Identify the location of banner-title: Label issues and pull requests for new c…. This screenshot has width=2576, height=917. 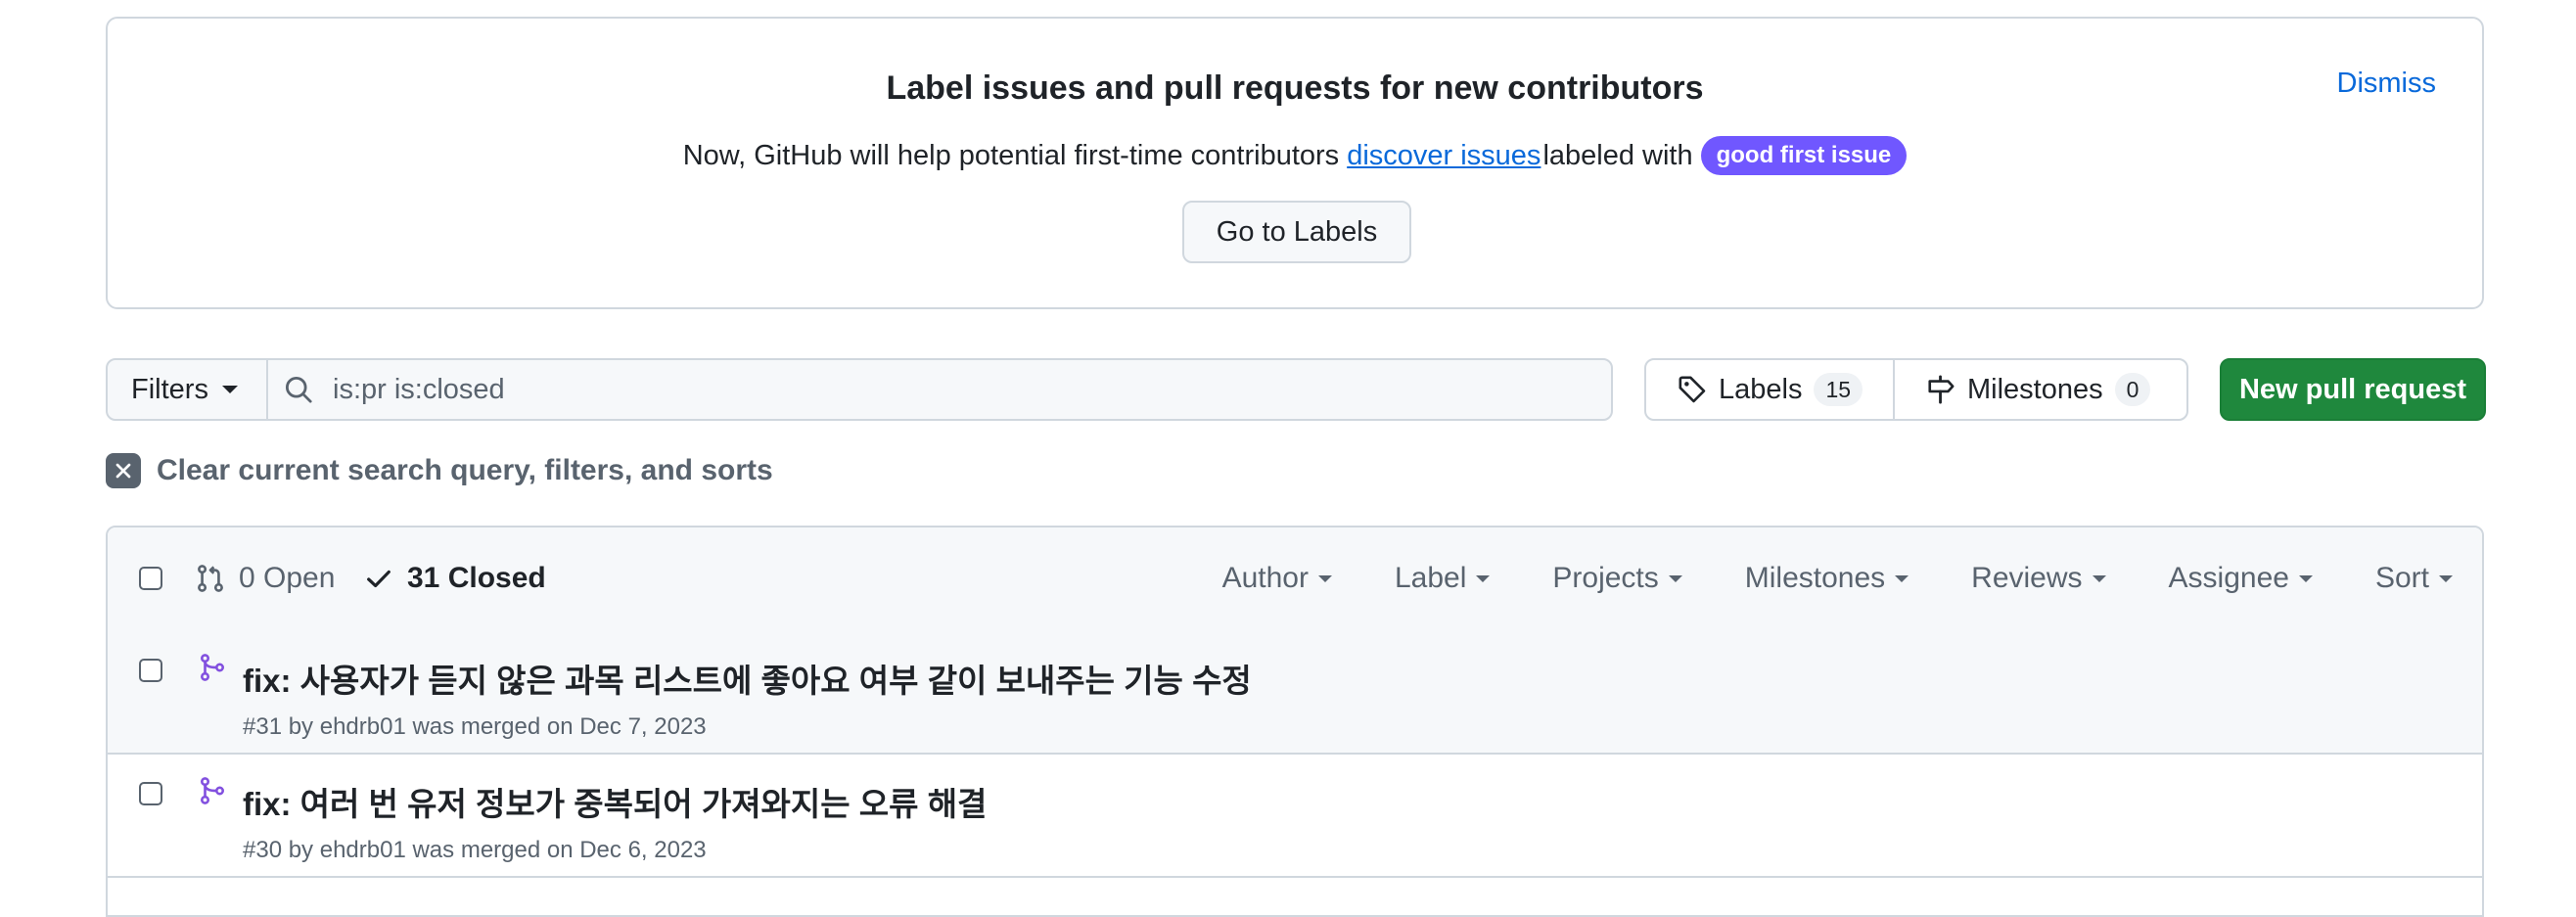
(1295, 88).